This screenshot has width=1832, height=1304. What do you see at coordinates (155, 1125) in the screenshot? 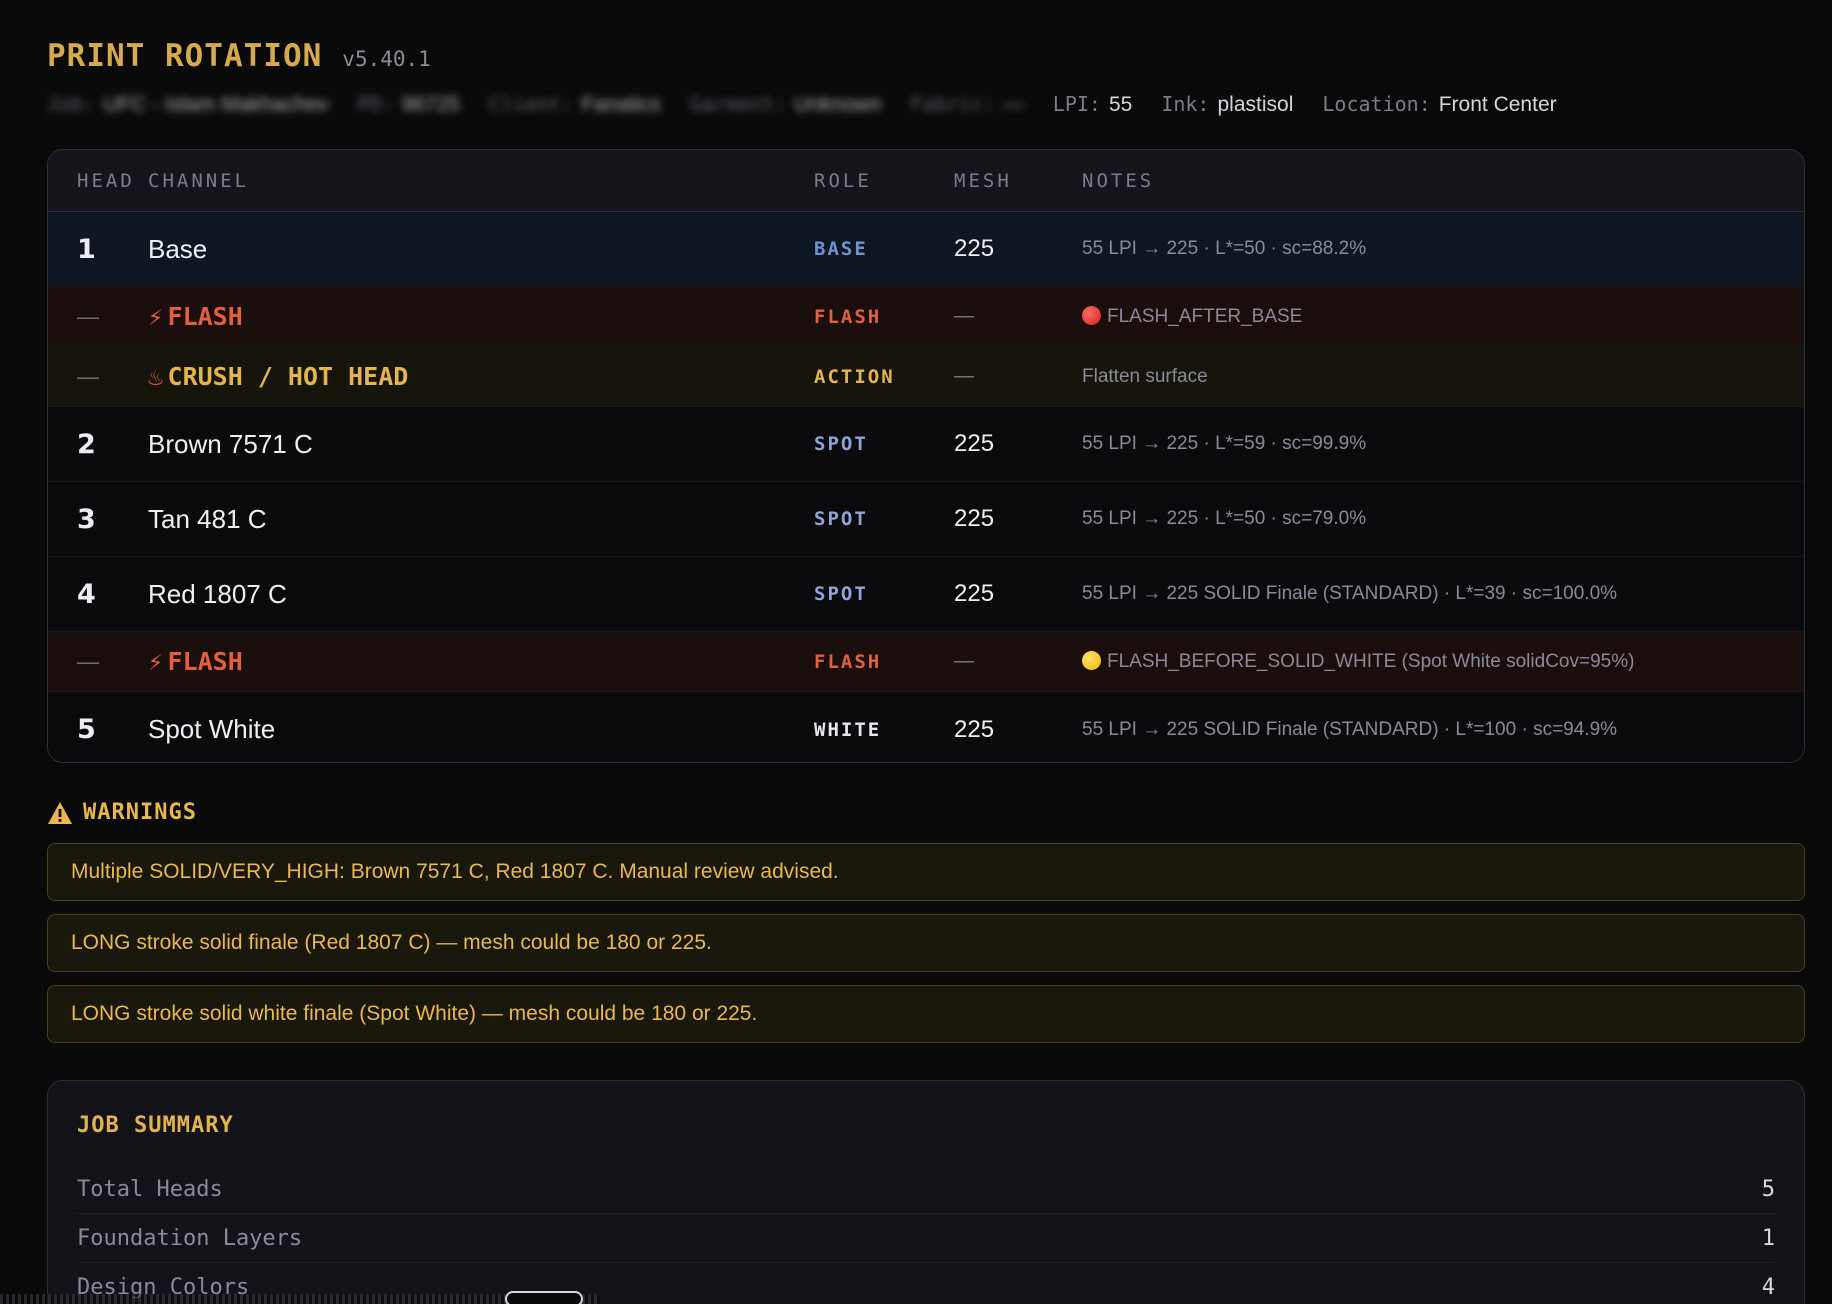
I see `summary-title: JOB SUMMARY` at bounding box center [155, 1125].